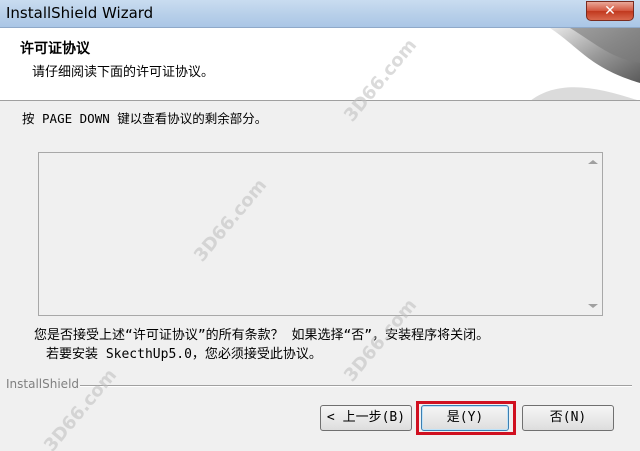 The width and height of the screenshot is (640, 451). What do you see at coordinates (184, 354) in the screenshot?
I see `accept-requirement: 若要安装 SkecthUp5.0，您必须接受此协议。` at bounding box center [184, 354].